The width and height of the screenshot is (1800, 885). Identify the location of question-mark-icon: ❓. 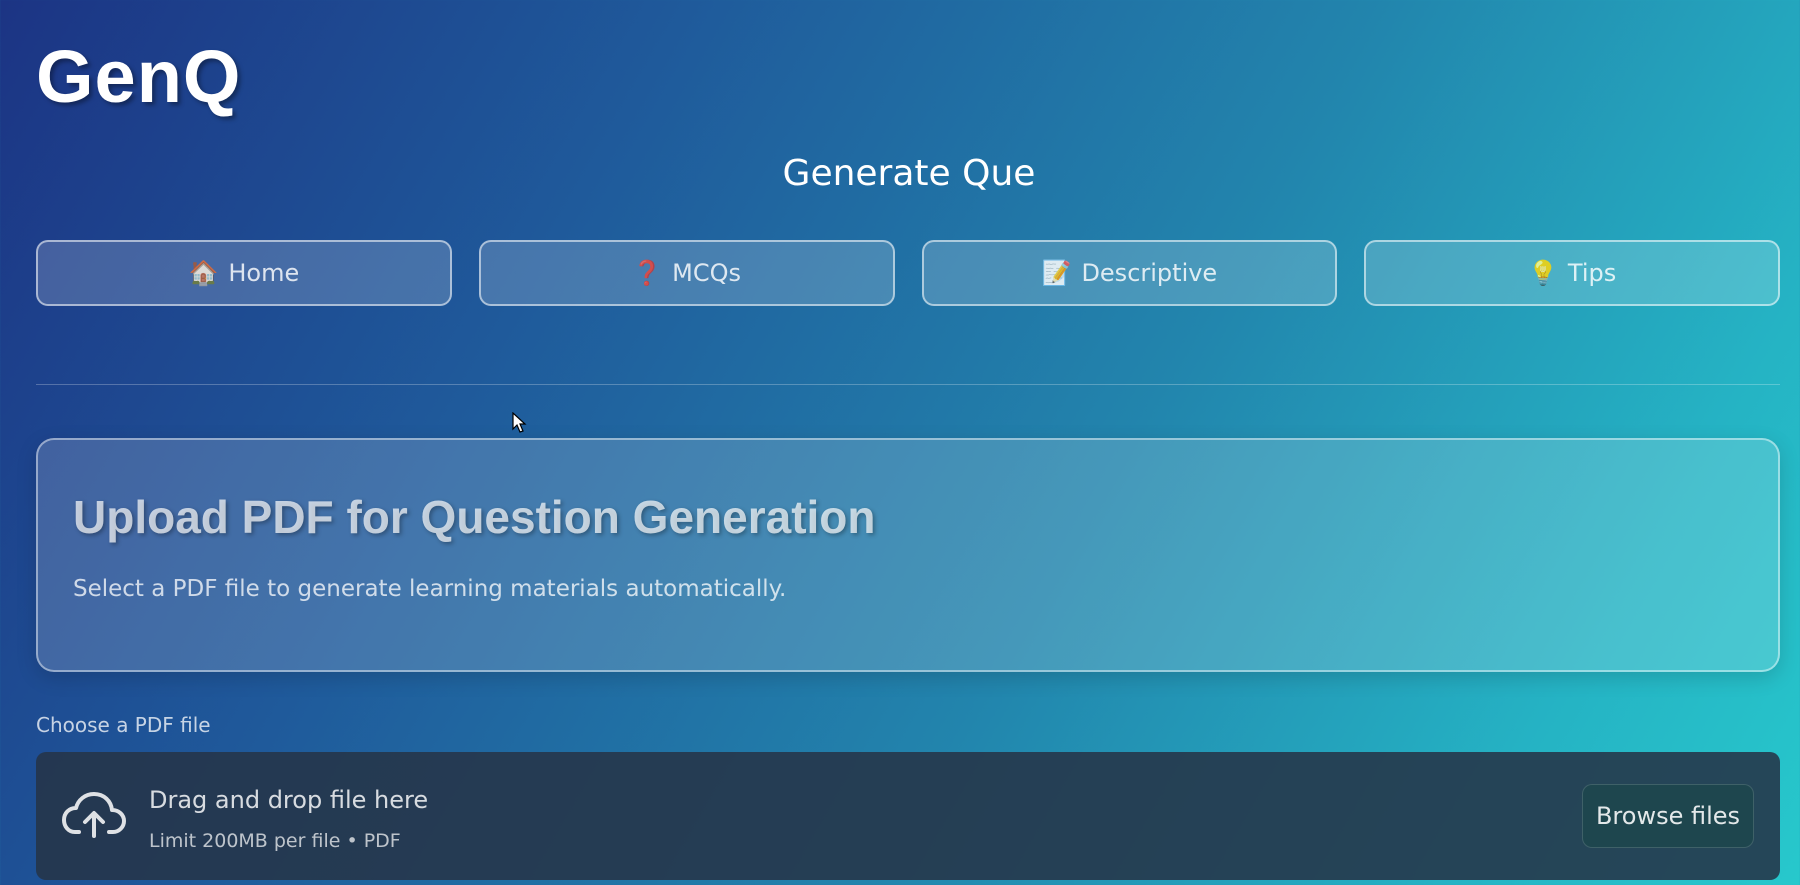
(647, 273).